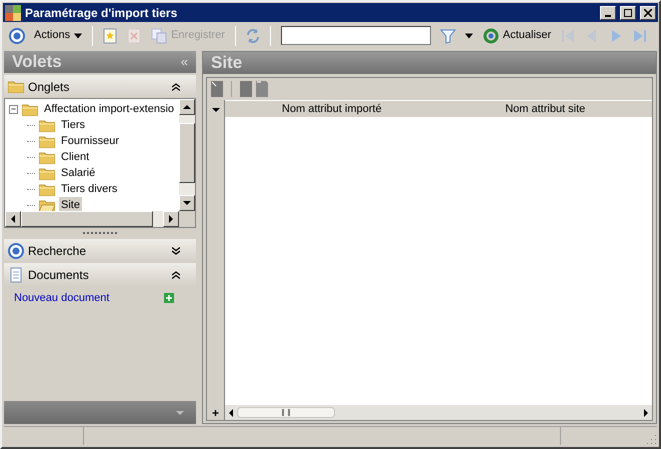  Describe the element at coordinates (331, 109) in the screenshot. I see `column-header: Nom attribut importé` at that location.